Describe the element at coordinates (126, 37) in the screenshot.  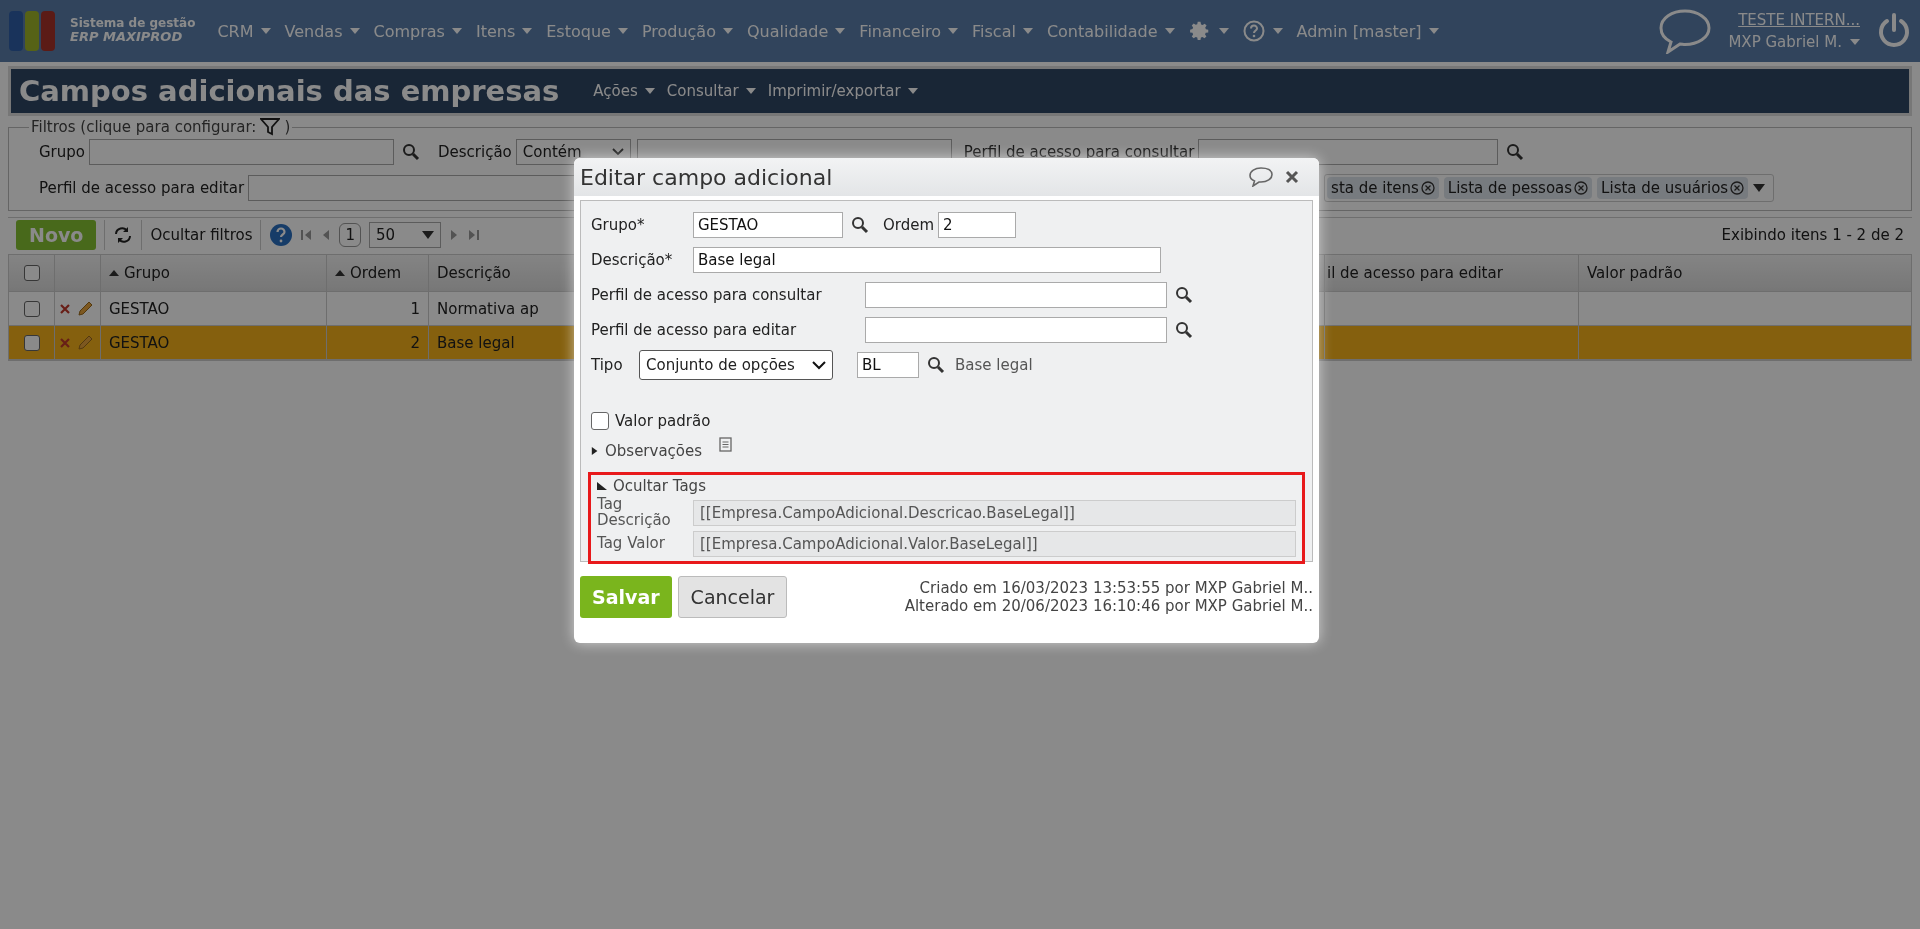
I see `logo-brand: ERP MAXIPROD` at that location.